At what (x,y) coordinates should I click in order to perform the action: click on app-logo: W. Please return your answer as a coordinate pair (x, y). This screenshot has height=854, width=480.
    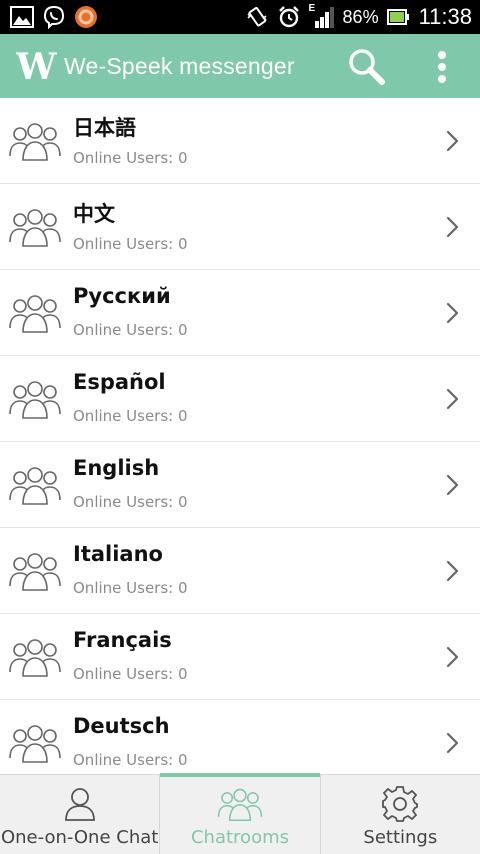
    Looking at the image, I should click on (37, 67).